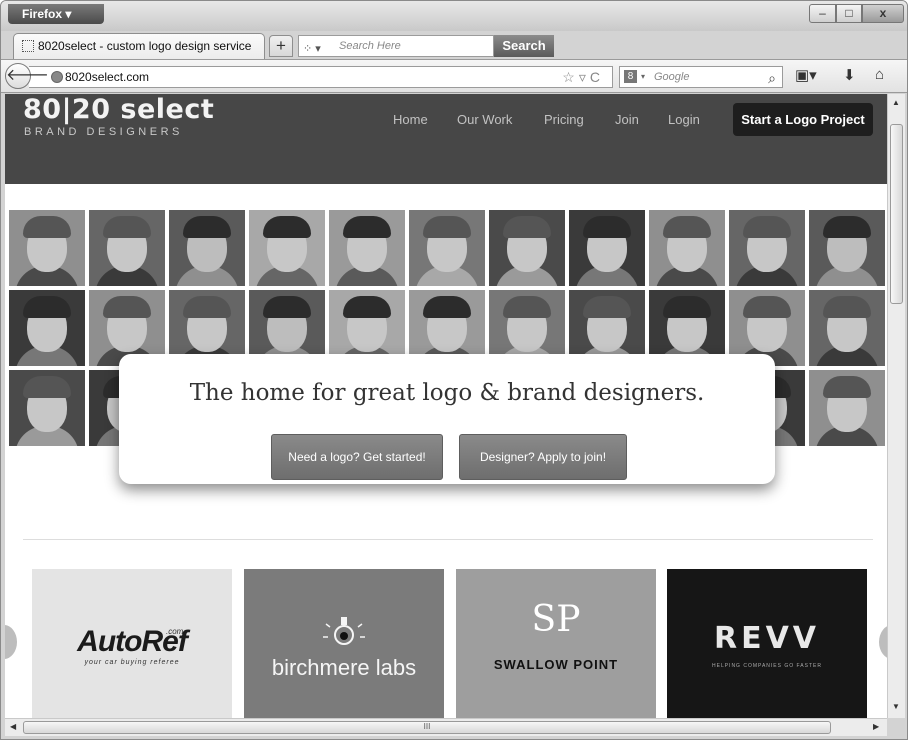 The height and width of the screenshot is (740, 908). I want to click on autoref-tagline: your car buying referee, so click(132, 662).